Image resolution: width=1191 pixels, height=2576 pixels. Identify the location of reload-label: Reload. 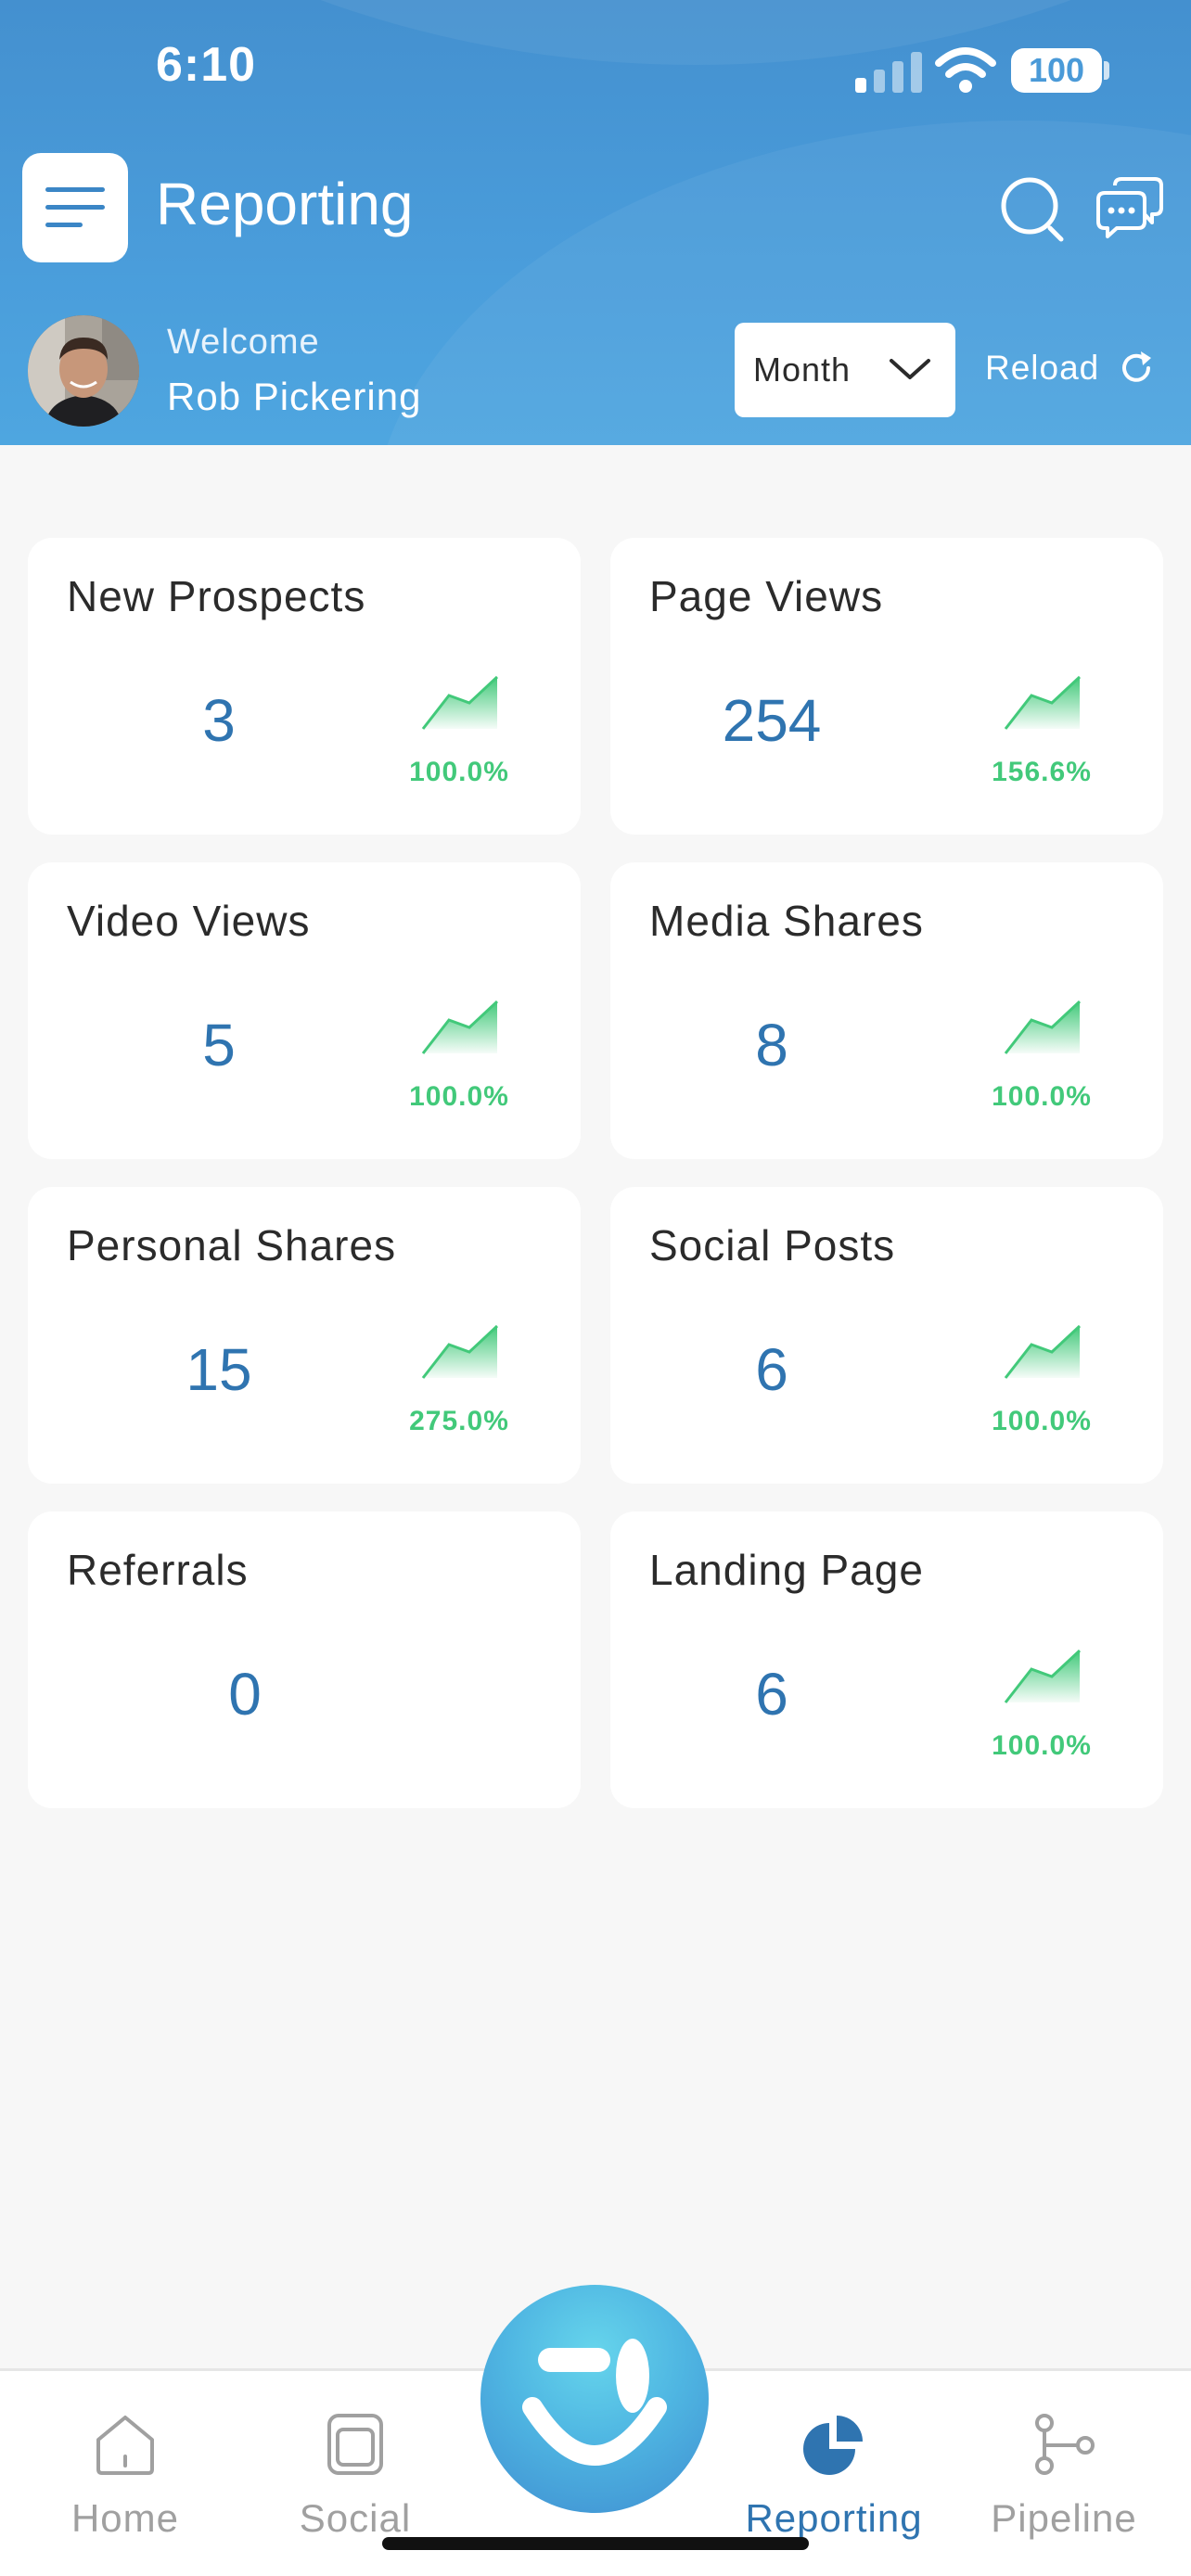
(1042, 368).